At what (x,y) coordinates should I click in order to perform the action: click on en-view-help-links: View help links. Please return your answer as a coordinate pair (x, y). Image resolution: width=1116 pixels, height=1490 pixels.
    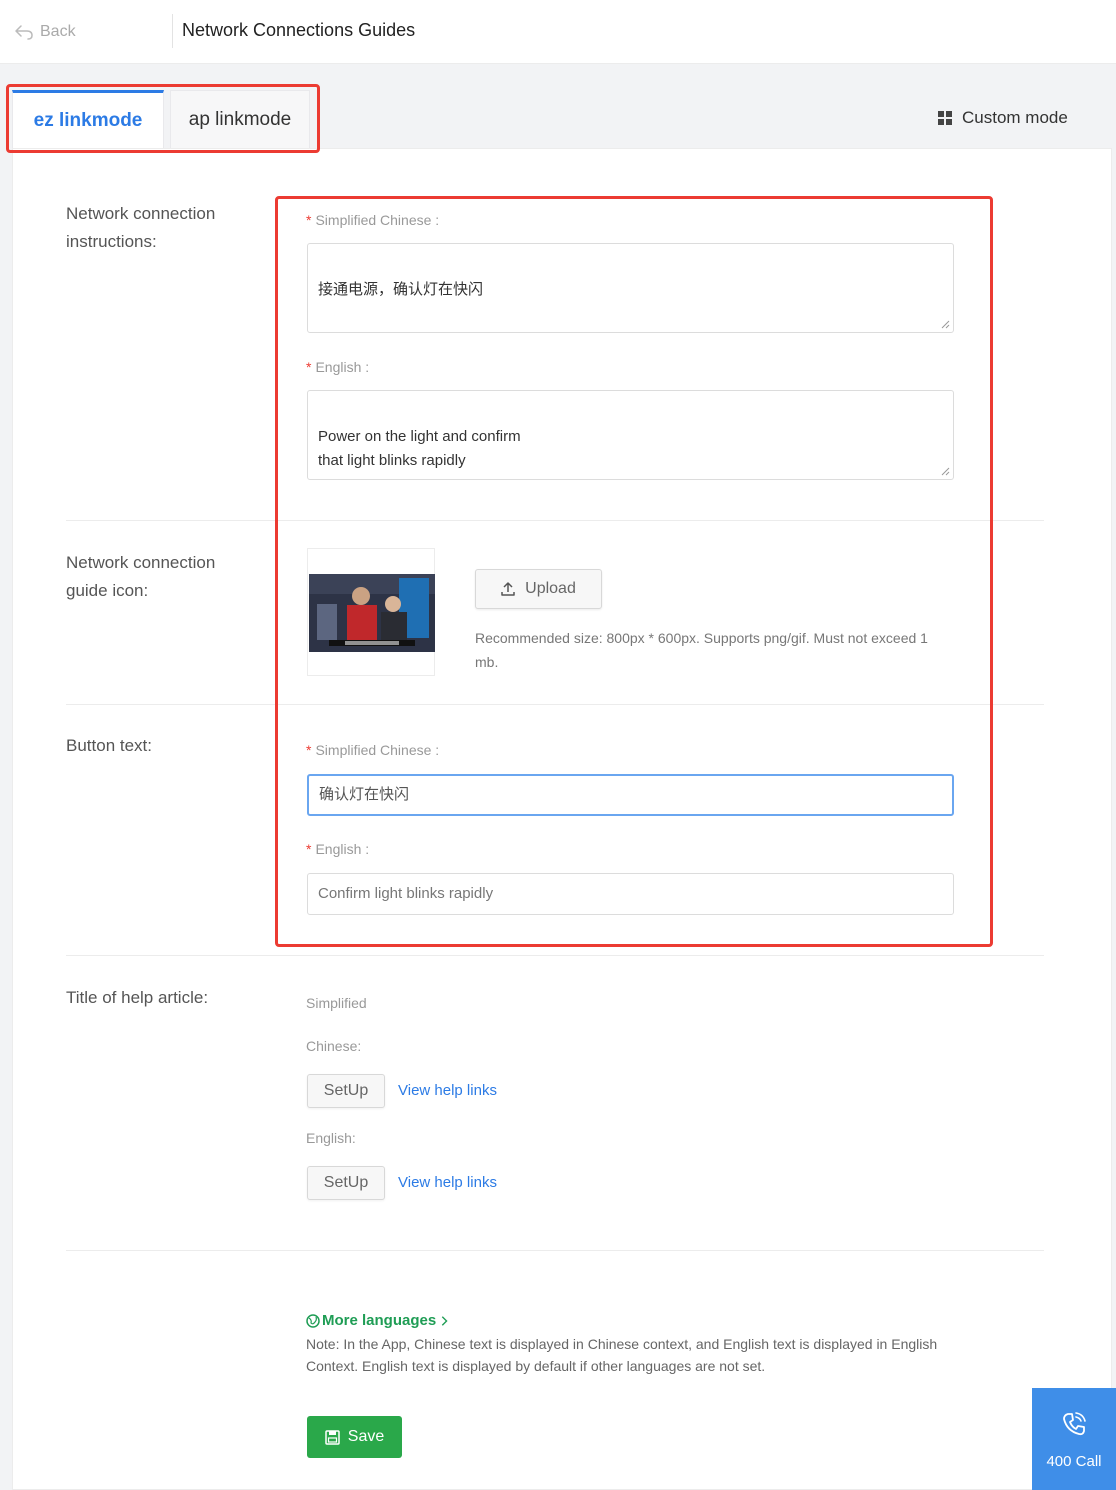
    Looking at the image, I should click on (447, 1182).